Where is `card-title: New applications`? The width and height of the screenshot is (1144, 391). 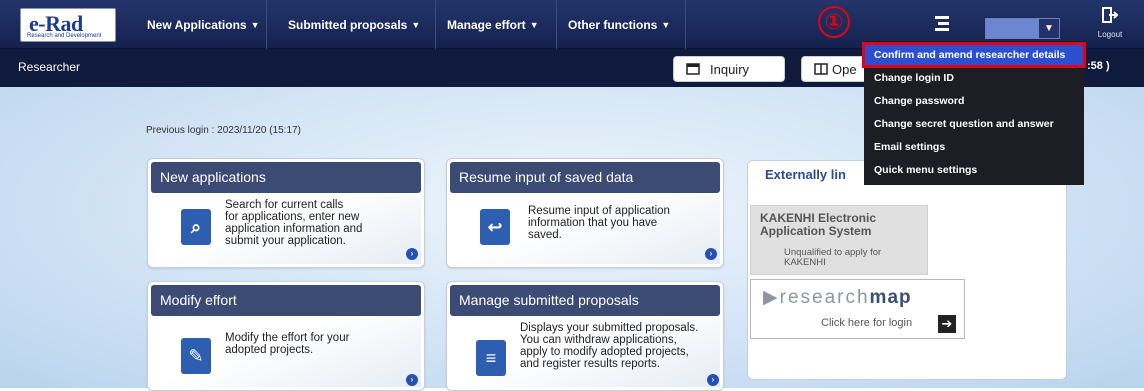
card-title: New applications is located at coordinates (286, 177).